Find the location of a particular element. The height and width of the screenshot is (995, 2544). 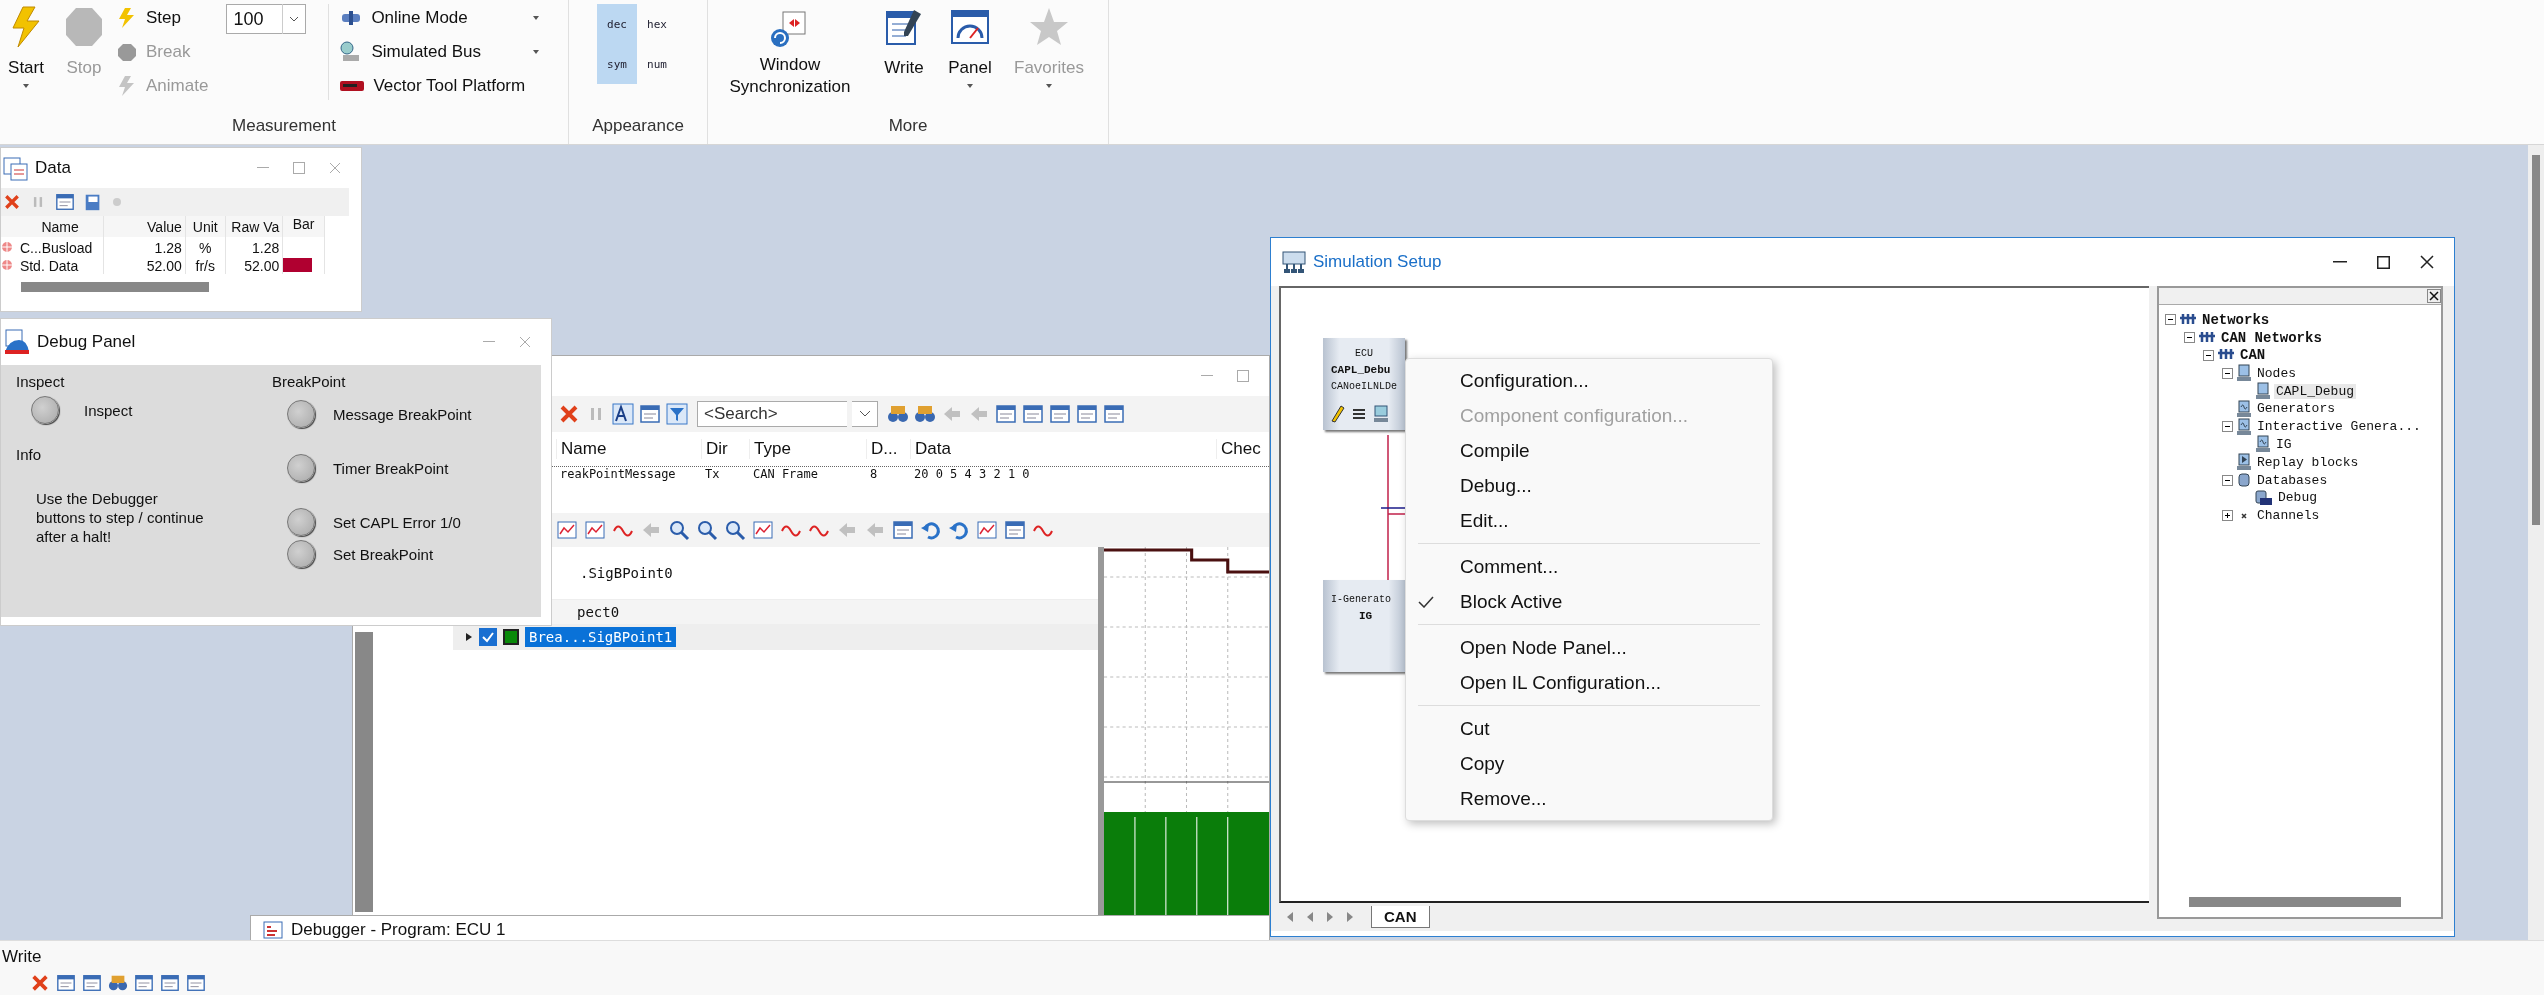

dot-icon is located at coordinates (117, 202).